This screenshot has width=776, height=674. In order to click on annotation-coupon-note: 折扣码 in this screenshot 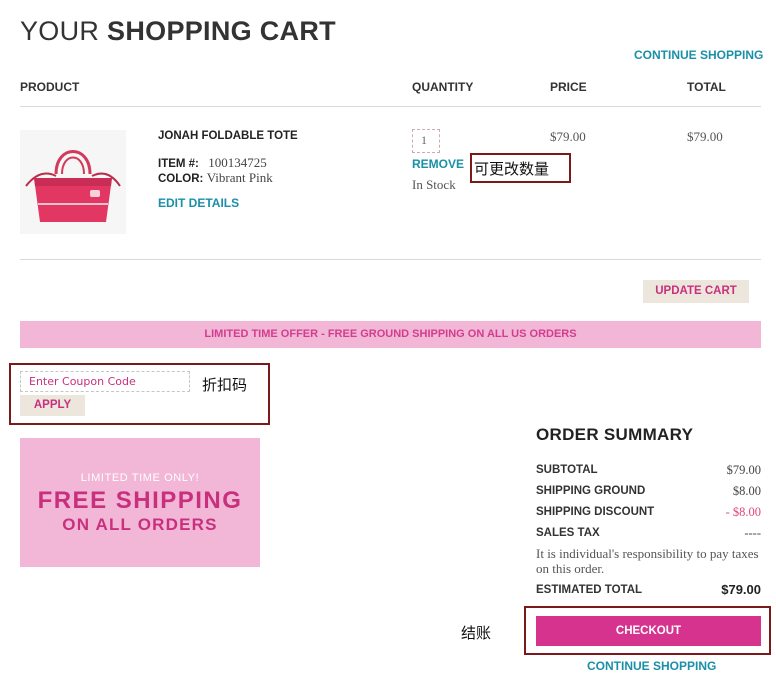, I will do `click(225, 385)`.